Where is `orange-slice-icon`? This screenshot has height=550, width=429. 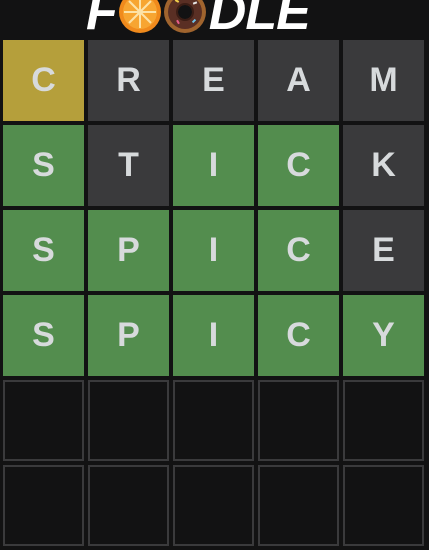 orange-slice-icon is located at coordinates (139, 16).